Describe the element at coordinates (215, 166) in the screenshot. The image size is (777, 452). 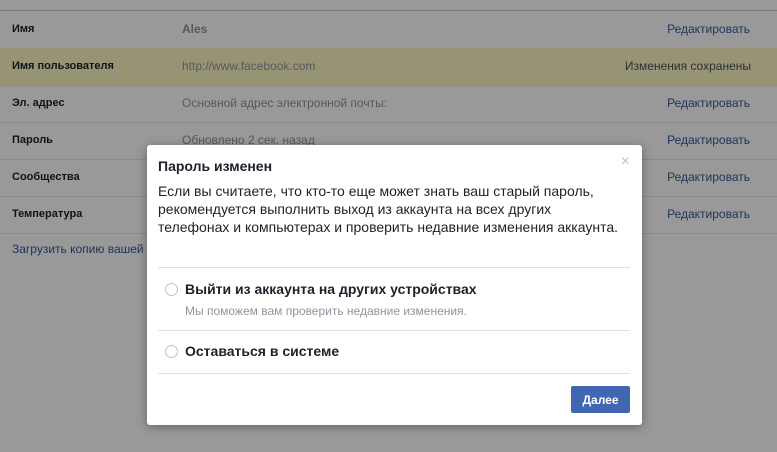
I see `dialog-title: Пароль изменен` at that location.